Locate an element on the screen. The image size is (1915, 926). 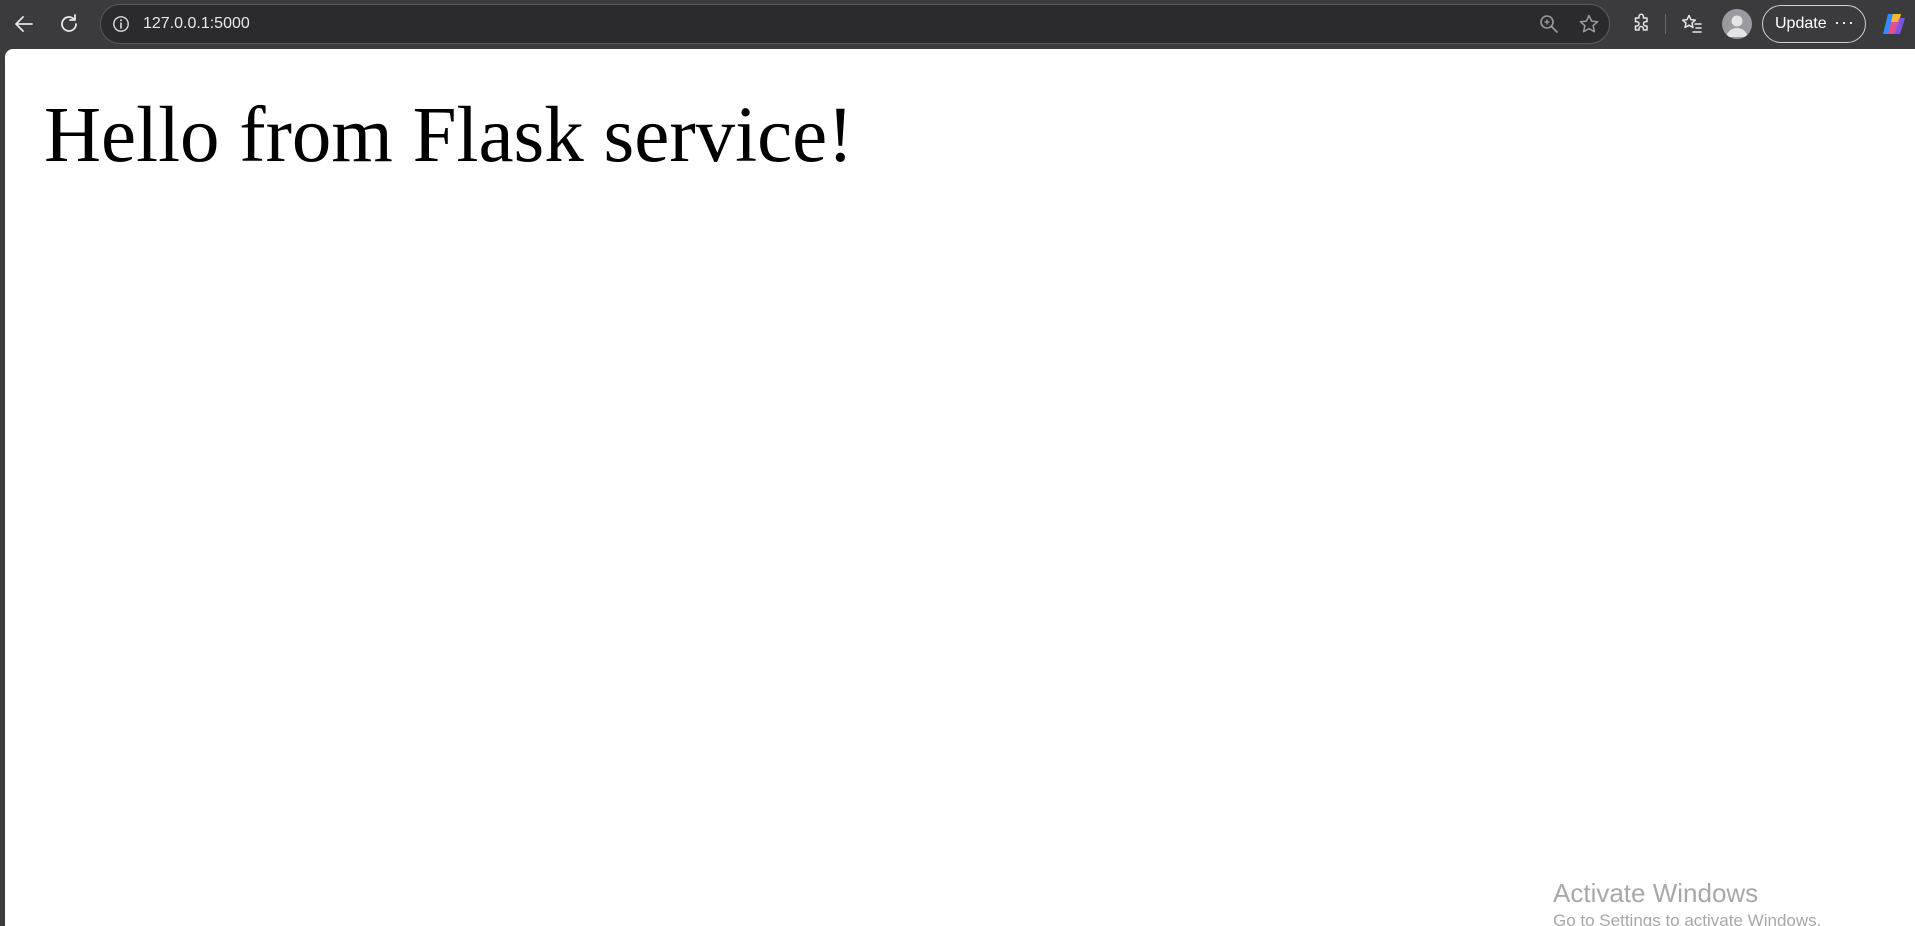
back-button is located at coordinates (24, 24).